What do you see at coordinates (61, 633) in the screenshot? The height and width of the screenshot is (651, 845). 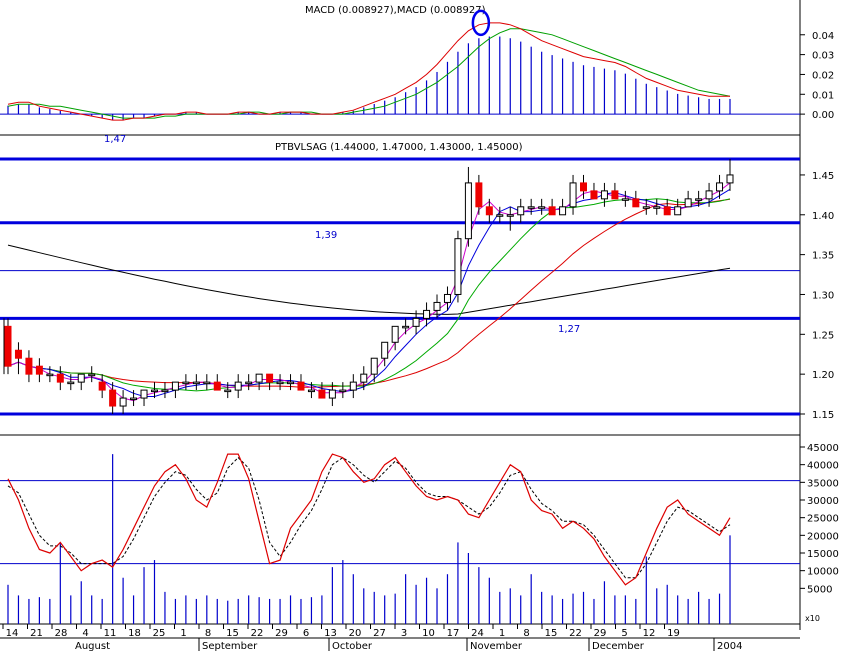 I see `x-tick-label: 28` at bounding box center [61, 633].